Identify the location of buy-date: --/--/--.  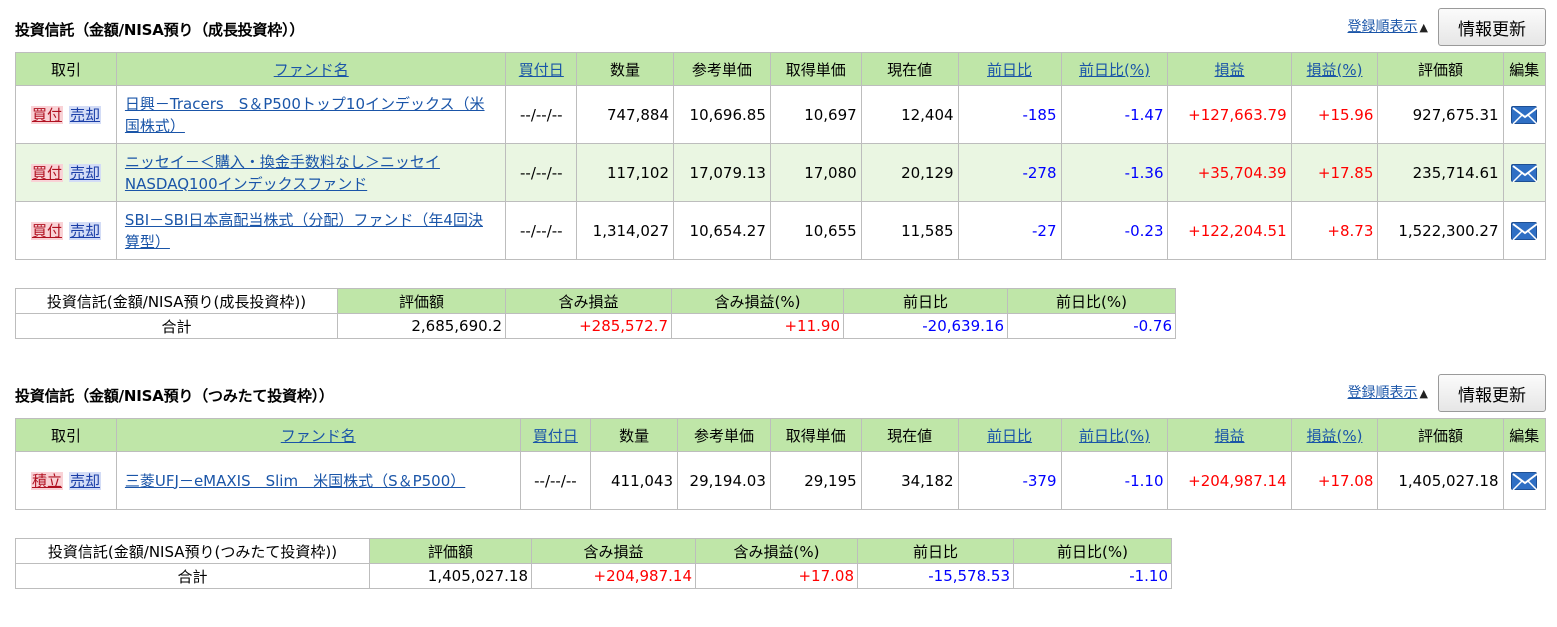
(541, 172).